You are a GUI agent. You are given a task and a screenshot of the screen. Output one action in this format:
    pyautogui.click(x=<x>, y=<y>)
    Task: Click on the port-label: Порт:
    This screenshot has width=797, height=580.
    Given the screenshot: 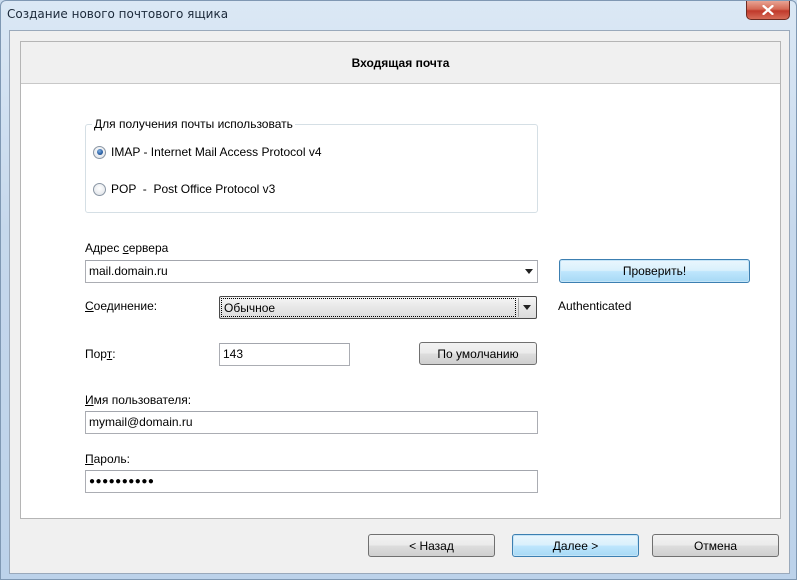 What is the action you would take?
    pyautogui.click(x=100, y=354)
    